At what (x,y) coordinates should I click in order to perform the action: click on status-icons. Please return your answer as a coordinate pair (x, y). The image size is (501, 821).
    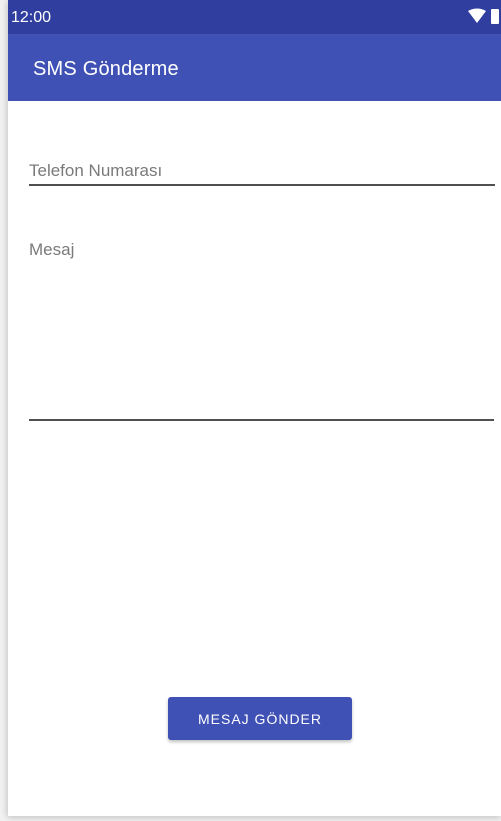
    Looking at the image, I should click on (483, 16).